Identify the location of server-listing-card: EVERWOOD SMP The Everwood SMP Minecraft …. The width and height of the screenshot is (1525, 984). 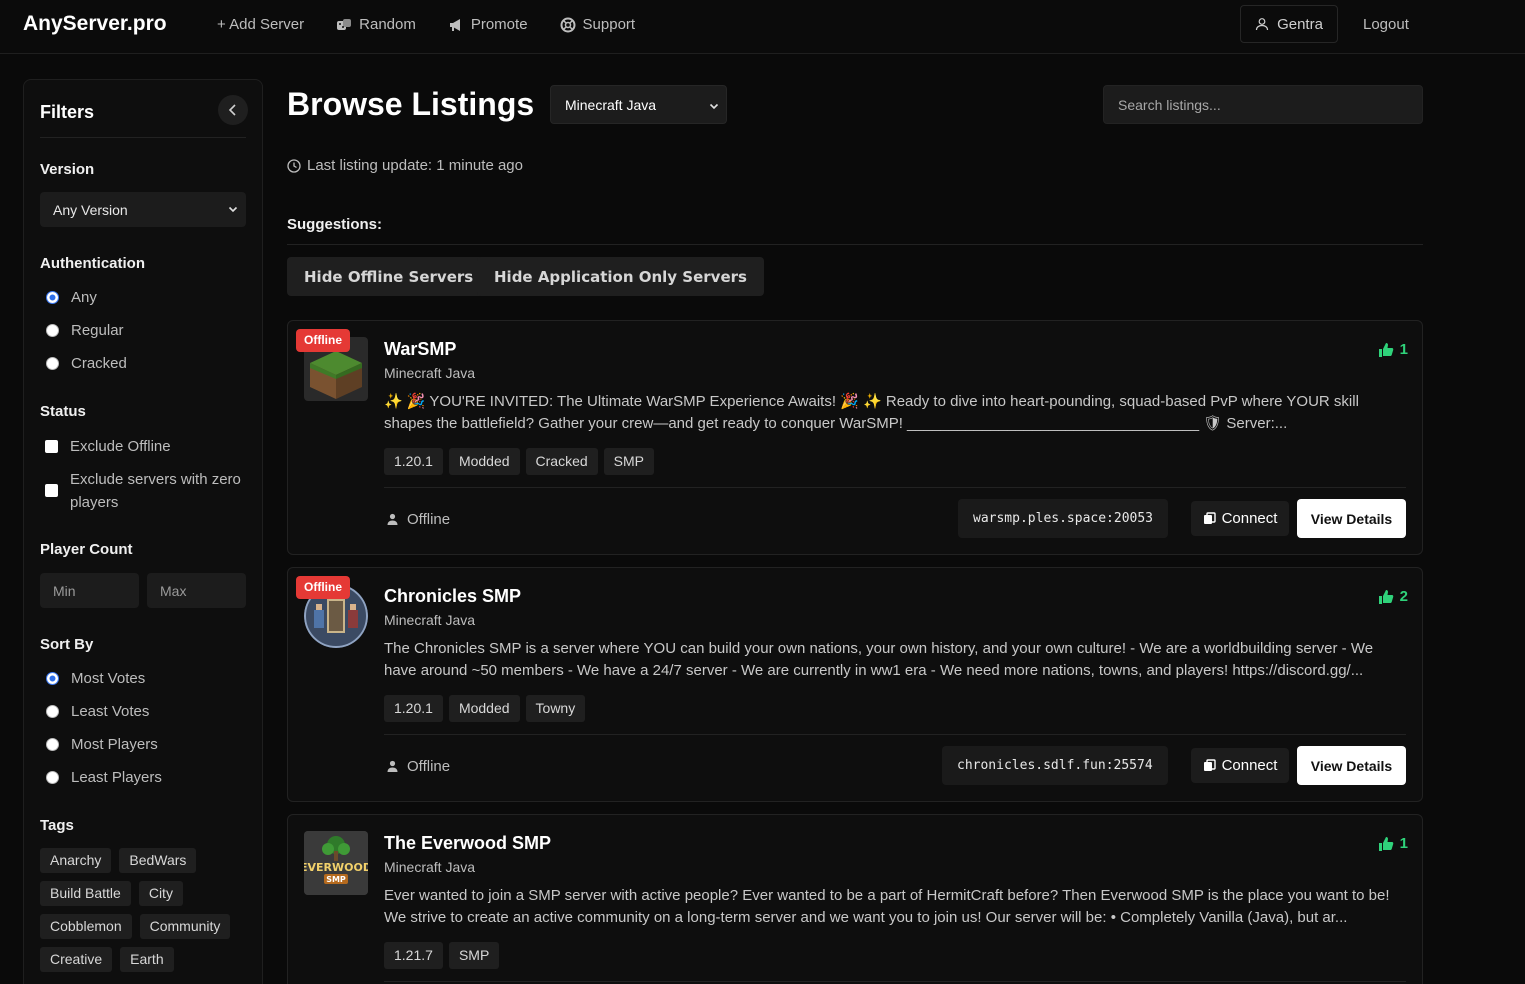
(855, 899).